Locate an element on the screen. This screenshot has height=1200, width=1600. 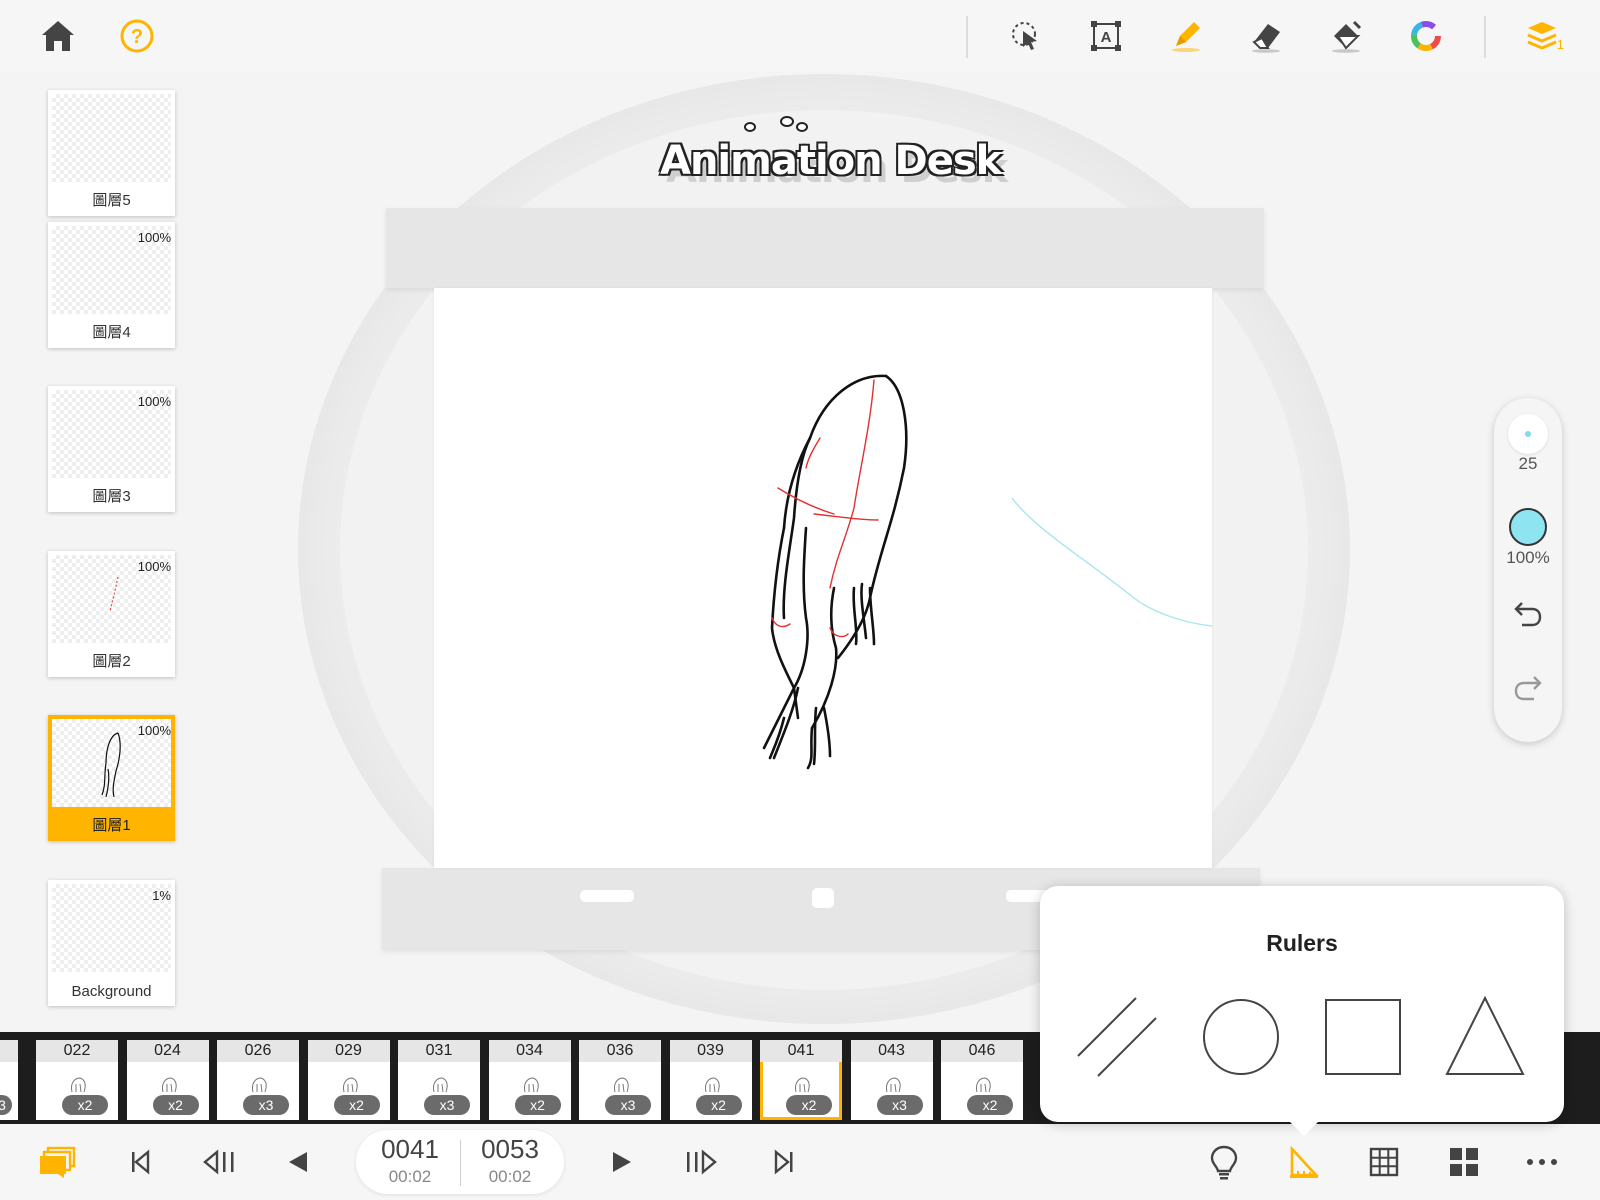
frame-number: 034 is located at coordinates (529, 1051).